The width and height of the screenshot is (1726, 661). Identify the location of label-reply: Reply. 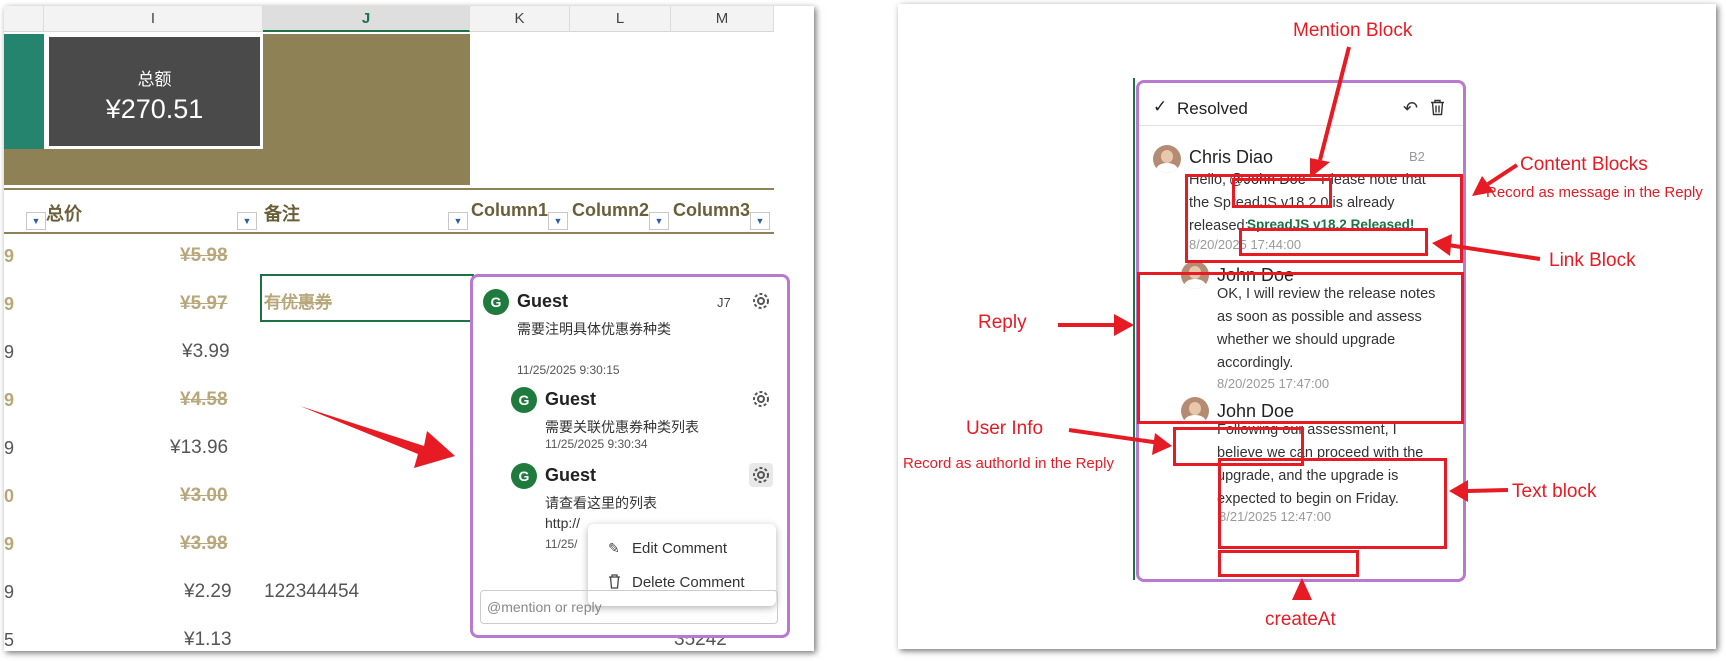
(1002, 322).